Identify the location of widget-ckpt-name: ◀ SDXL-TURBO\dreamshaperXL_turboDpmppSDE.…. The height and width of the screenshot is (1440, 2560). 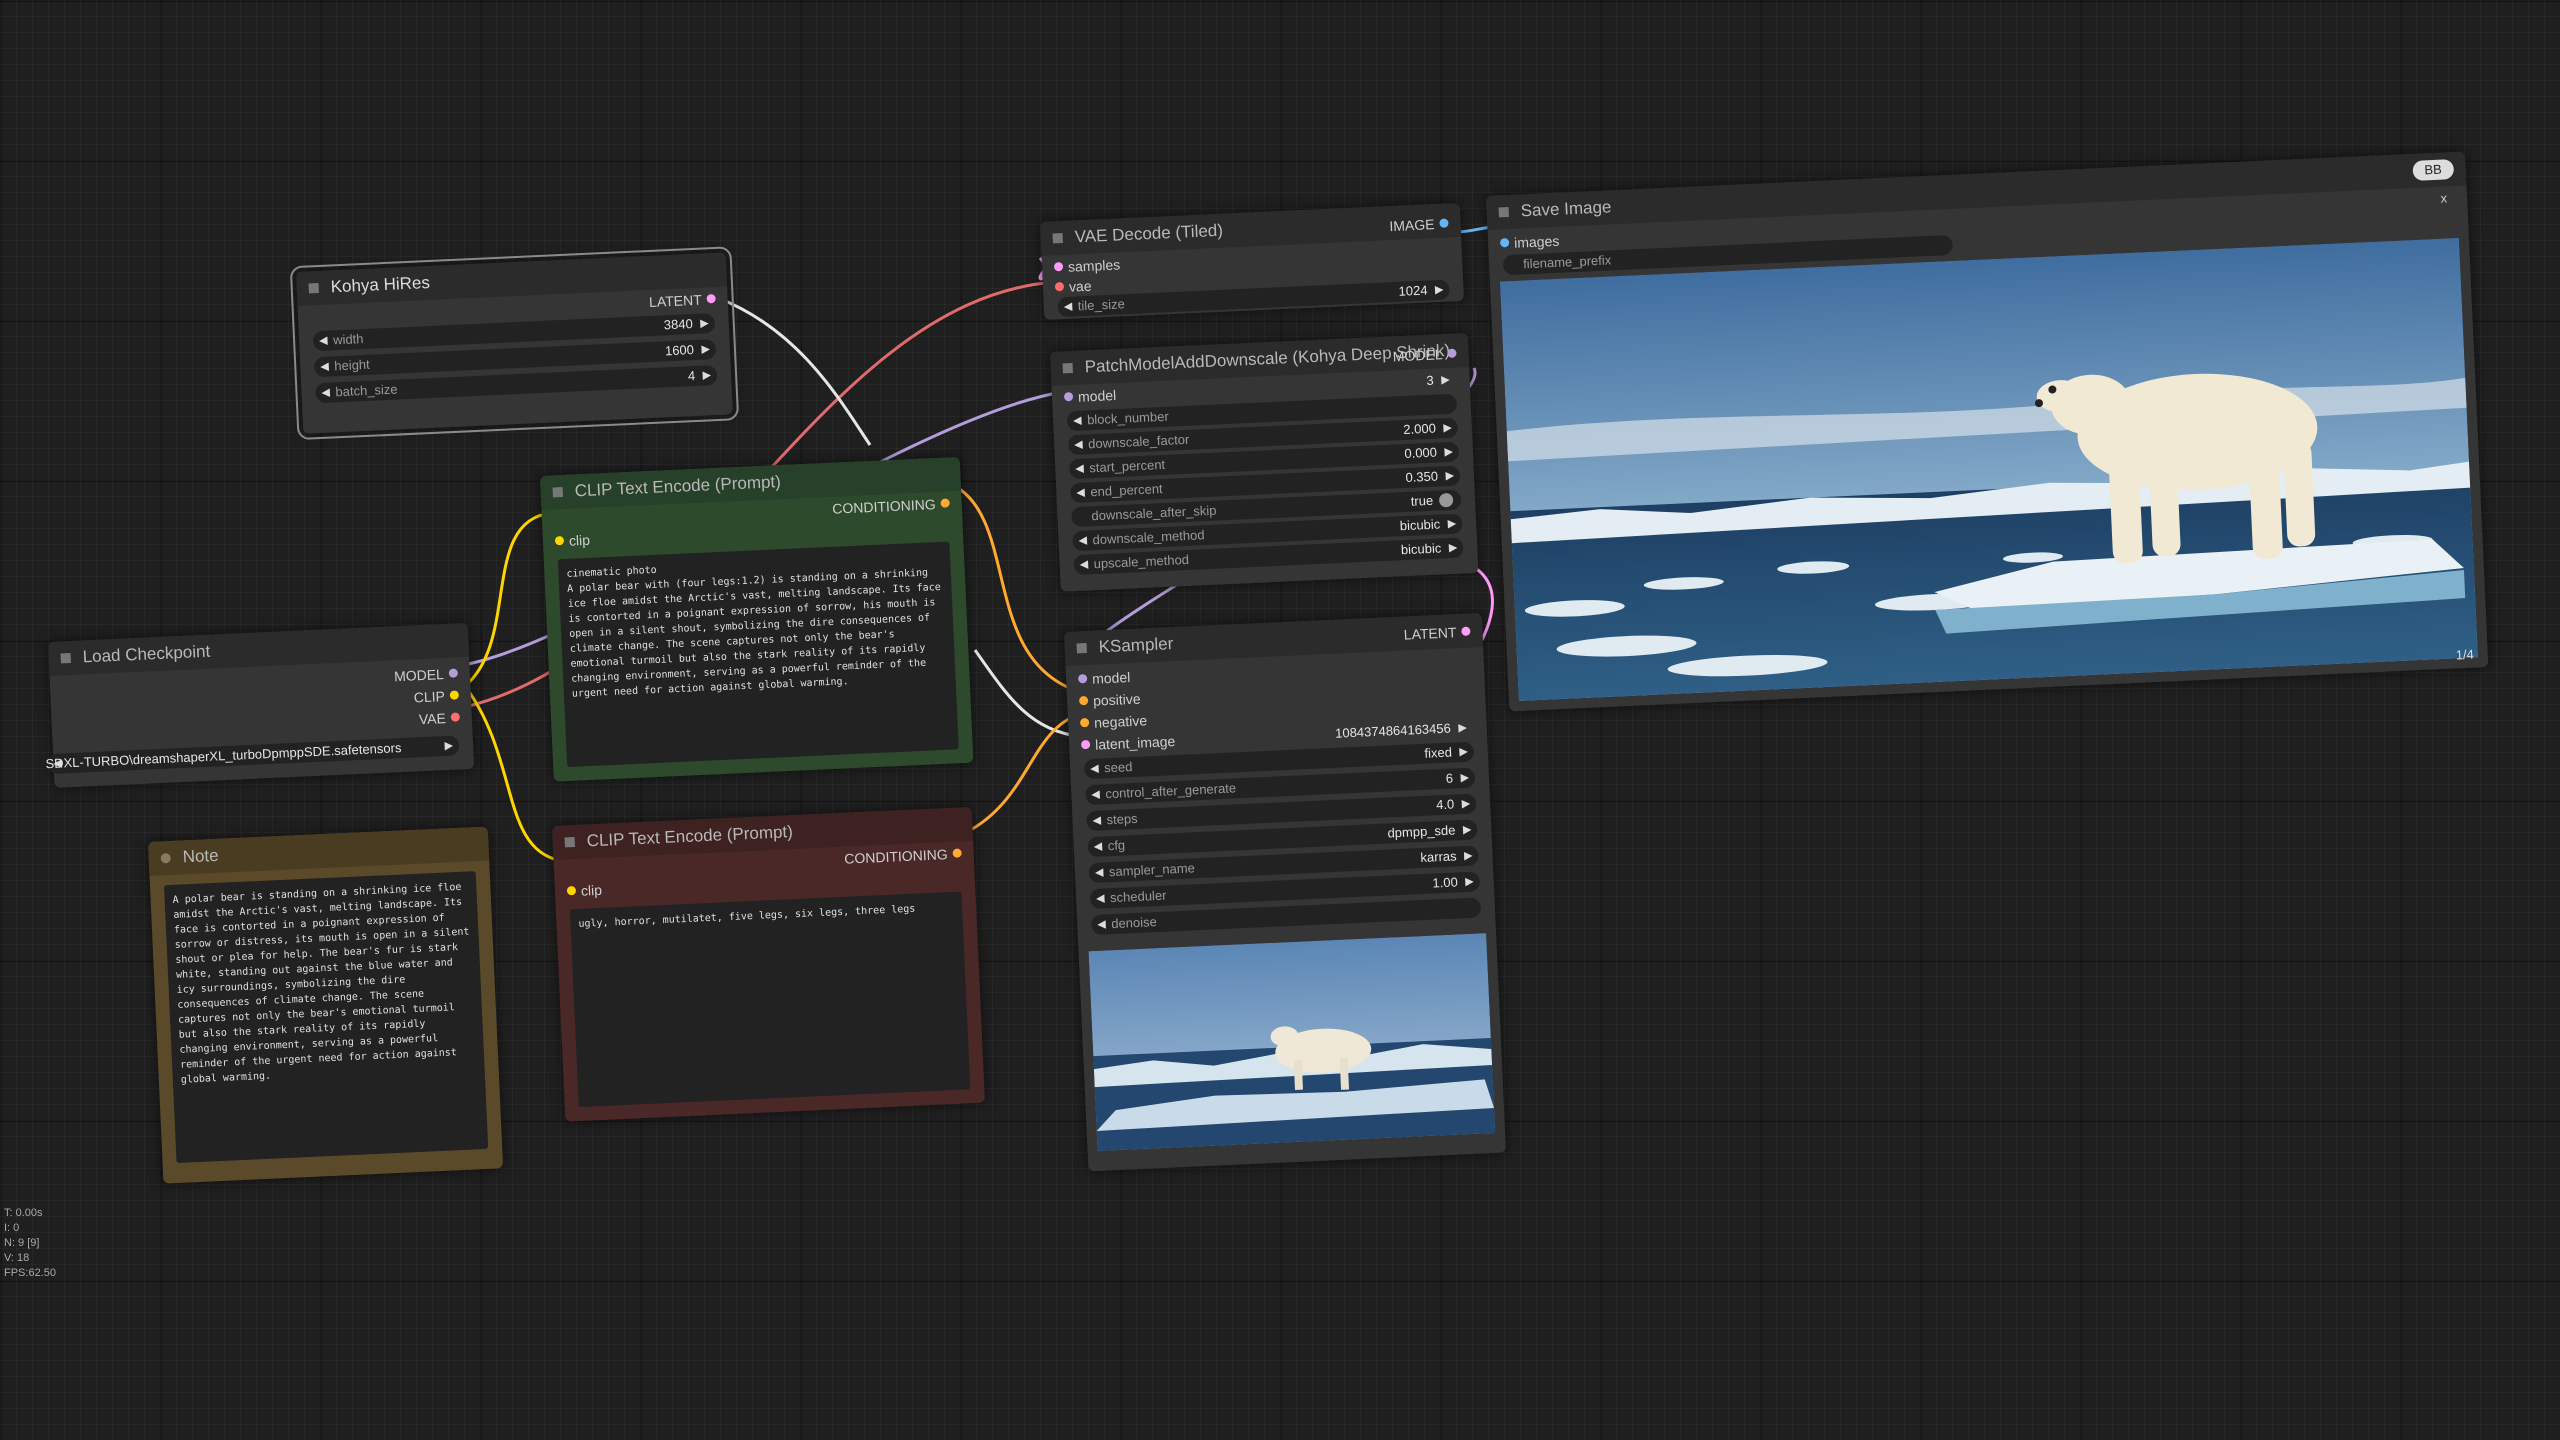
(252, 755).